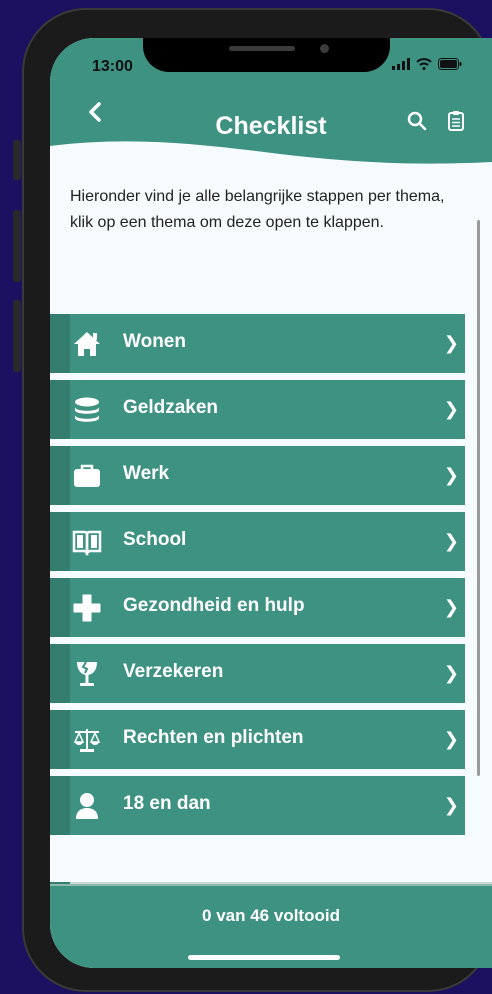 This screenshot has height=994, width=492. I want to click on battery-icon, so click(450, 64).